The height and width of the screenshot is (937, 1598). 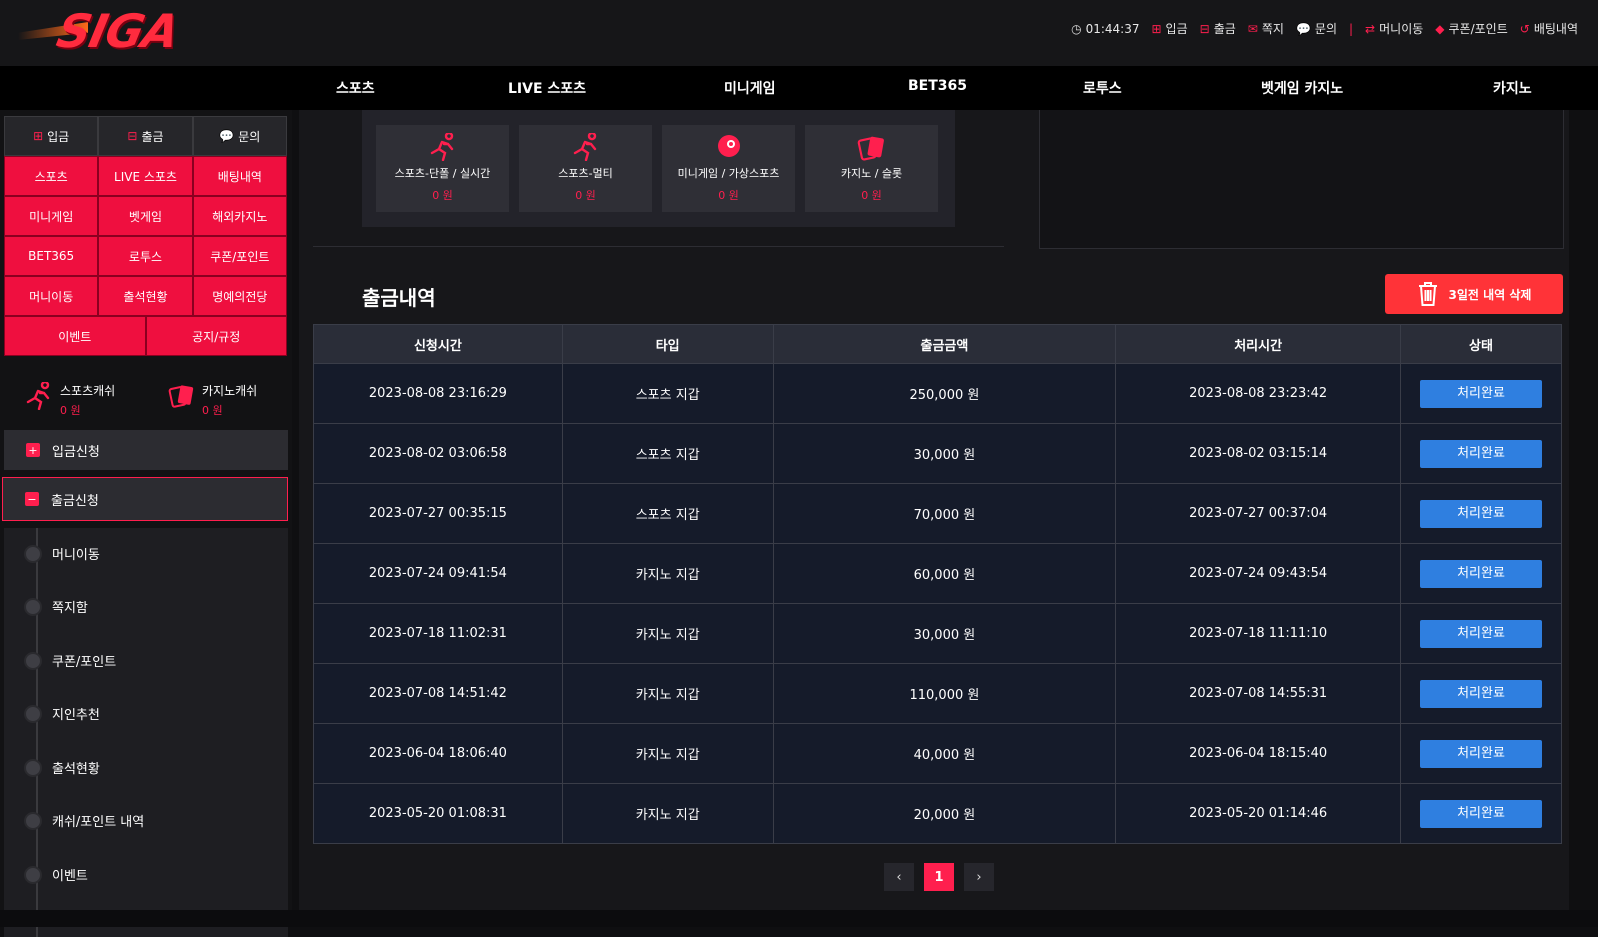 What do you see at coordinates (84, 820) in the screenshot?
I see `submenu-cash-point-history: 캐쉬/포인트 내역` at bounding box center [84, 820].